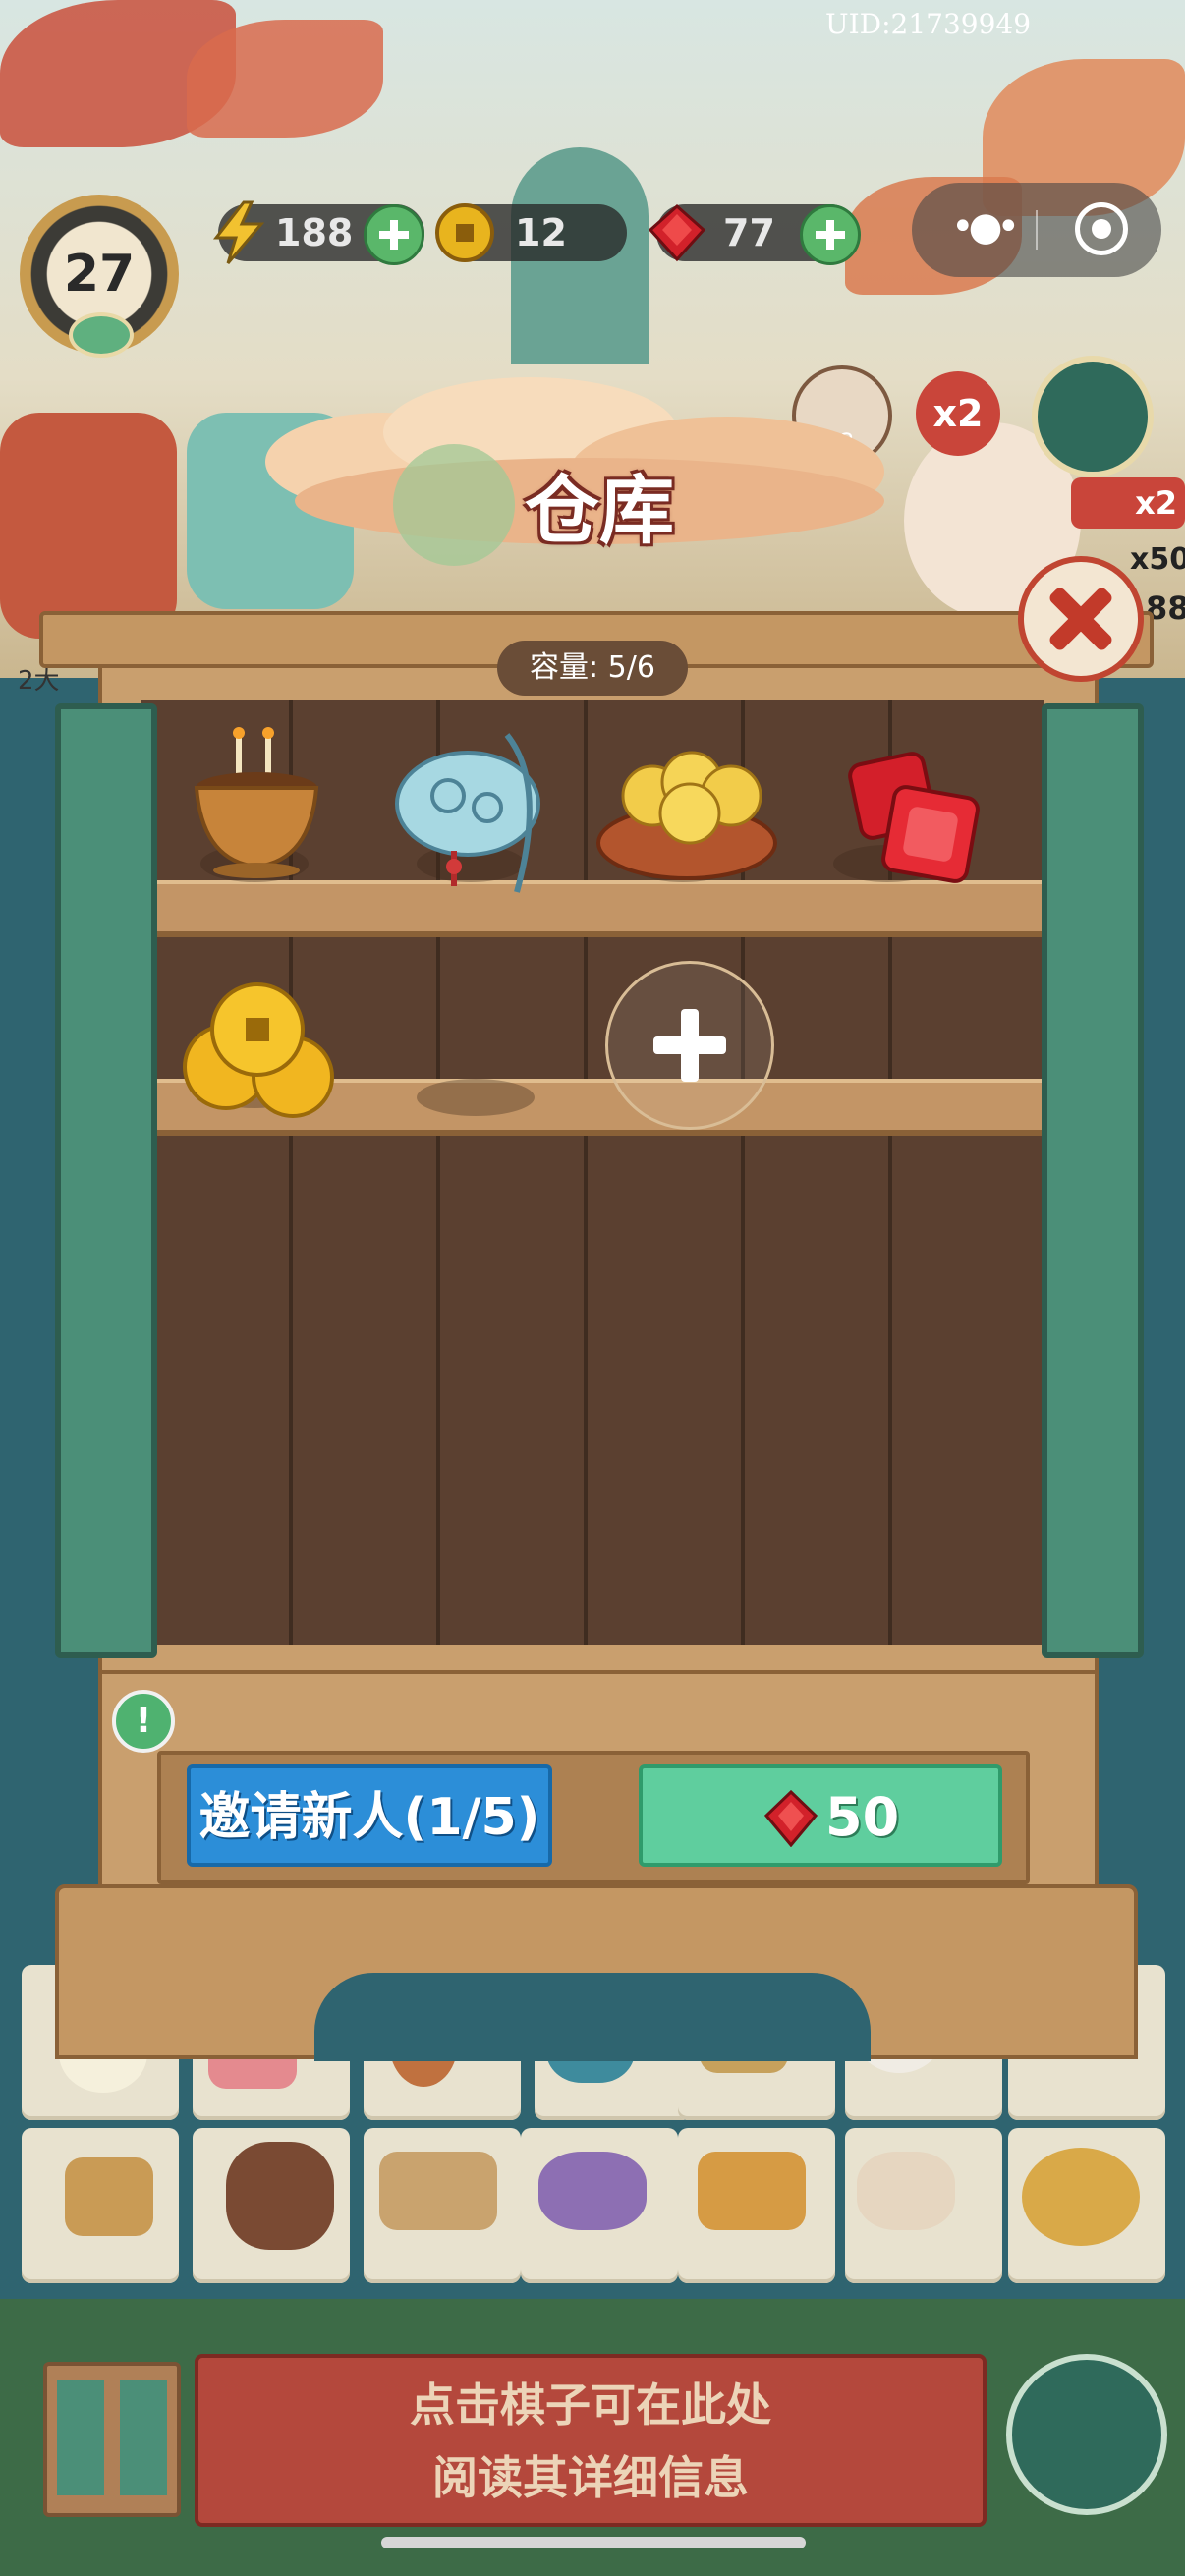 The image size is (1185, 2576). What do you see at coordinates (541, 232) in the screenshot?
I see `coin-value: 12` at bounding box center [541, 232].